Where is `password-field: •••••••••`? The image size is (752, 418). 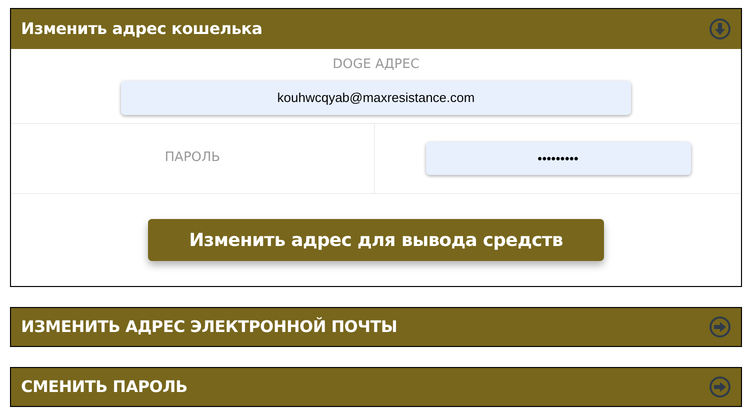 password-field: ••••••••• is located at coordinates (558, 158).